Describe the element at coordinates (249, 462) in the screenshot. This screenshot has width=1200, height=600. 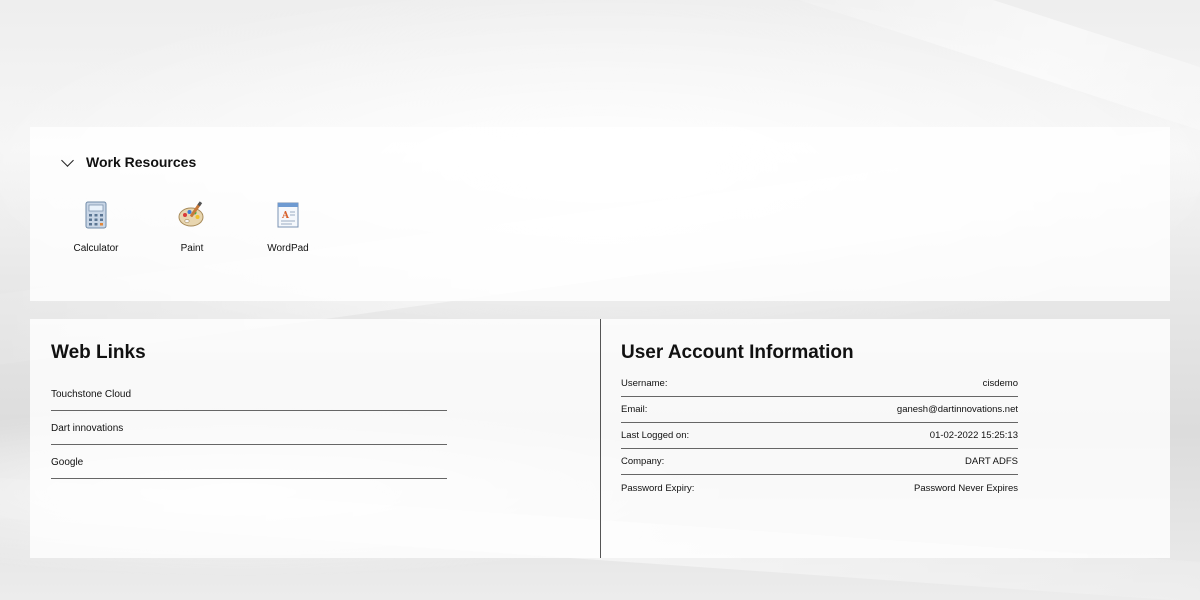
I see `web-link-item: Google` at that location.